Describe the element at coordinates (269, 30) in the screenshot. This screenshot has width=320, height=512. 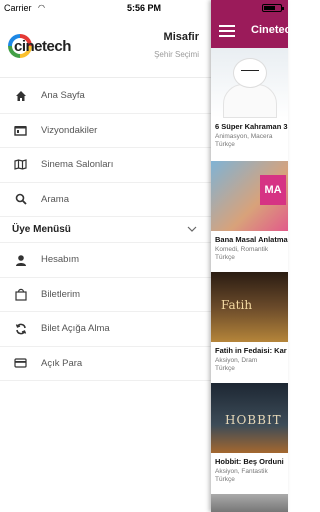
I see `app-title: Cinetech` at that location.